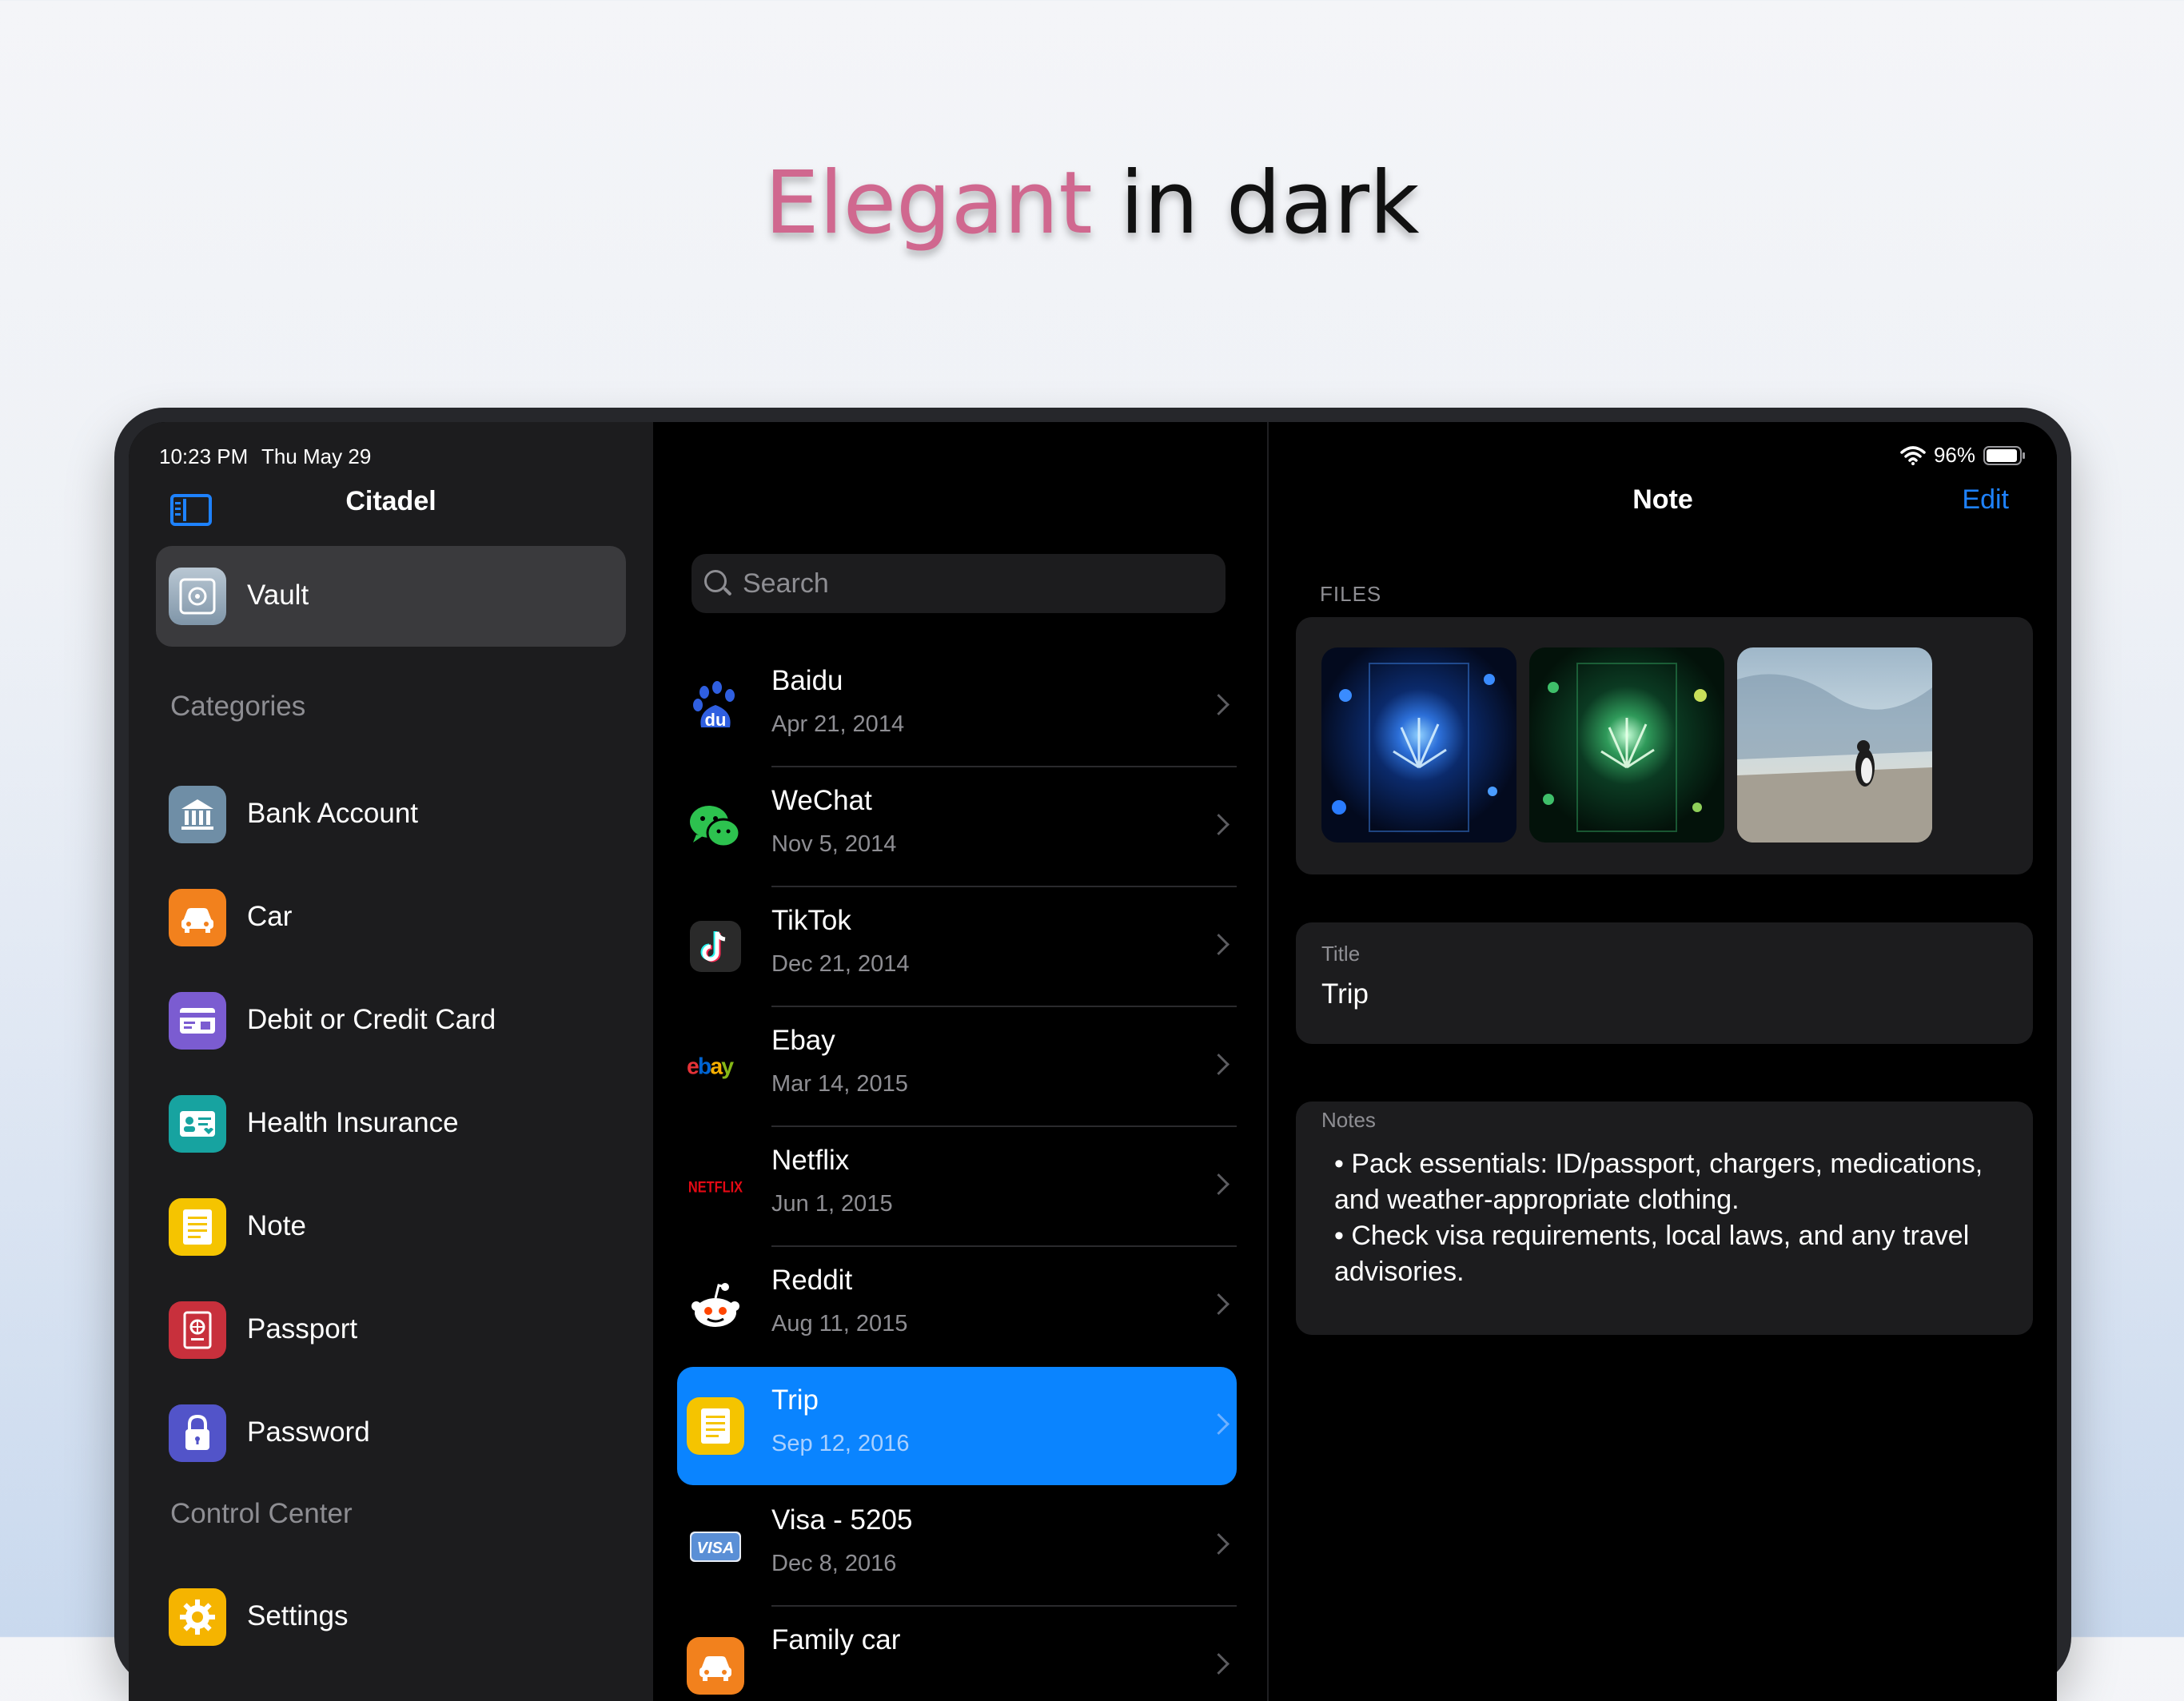 The width and height of the screenshot is (2184, 1701). What do you see at coordinates (371, 1020) in the screenshot?
I see `sidebar-item-label: Debit or Credit Card` at bounding box center [371, 1020].